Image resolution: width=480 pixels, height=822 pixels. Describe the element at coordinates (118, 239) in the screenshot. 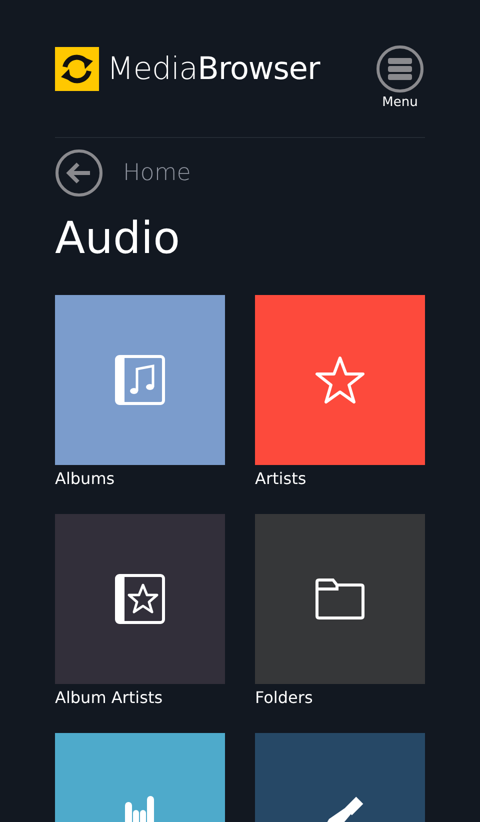

I see `page-title: Audio` at that location.